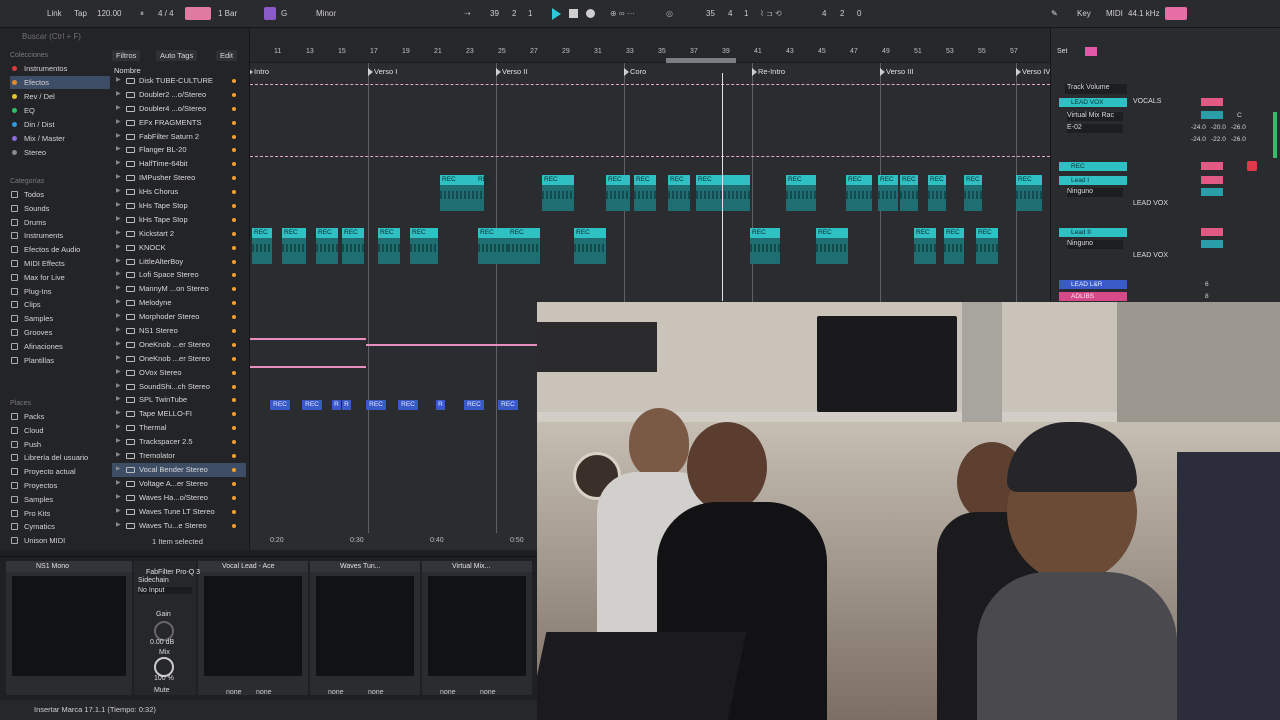 The image size is (1280, 720). I want to click on preset-select: E-02, so click(1095, 128).